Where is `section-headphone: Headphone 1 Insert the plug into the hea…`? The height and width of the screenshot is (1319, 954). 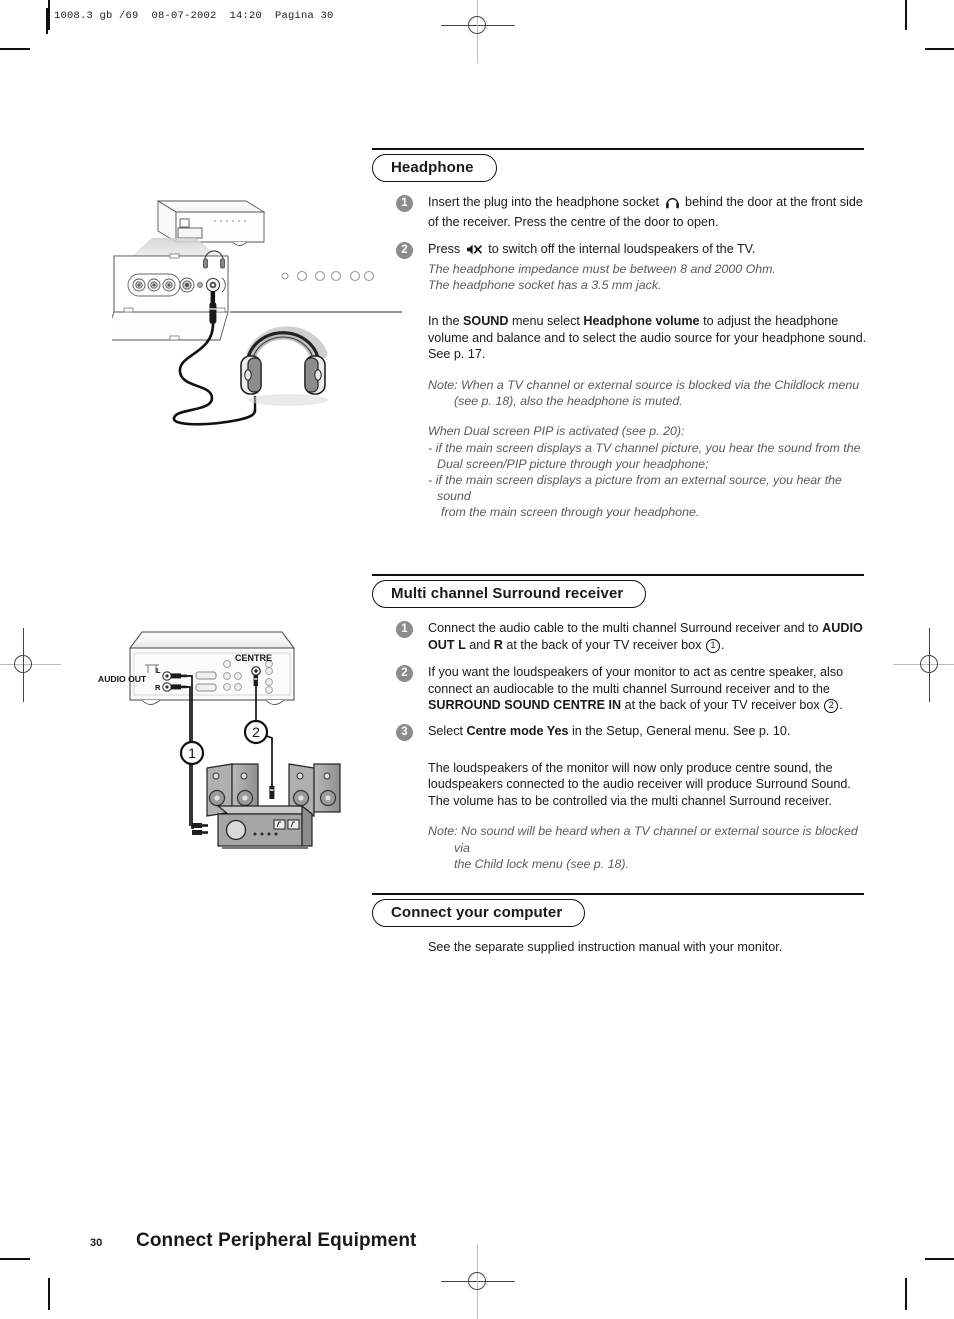 section-headphone: Headphone 1 Insert the plug into the hea… is located at coordinates (622, 334).